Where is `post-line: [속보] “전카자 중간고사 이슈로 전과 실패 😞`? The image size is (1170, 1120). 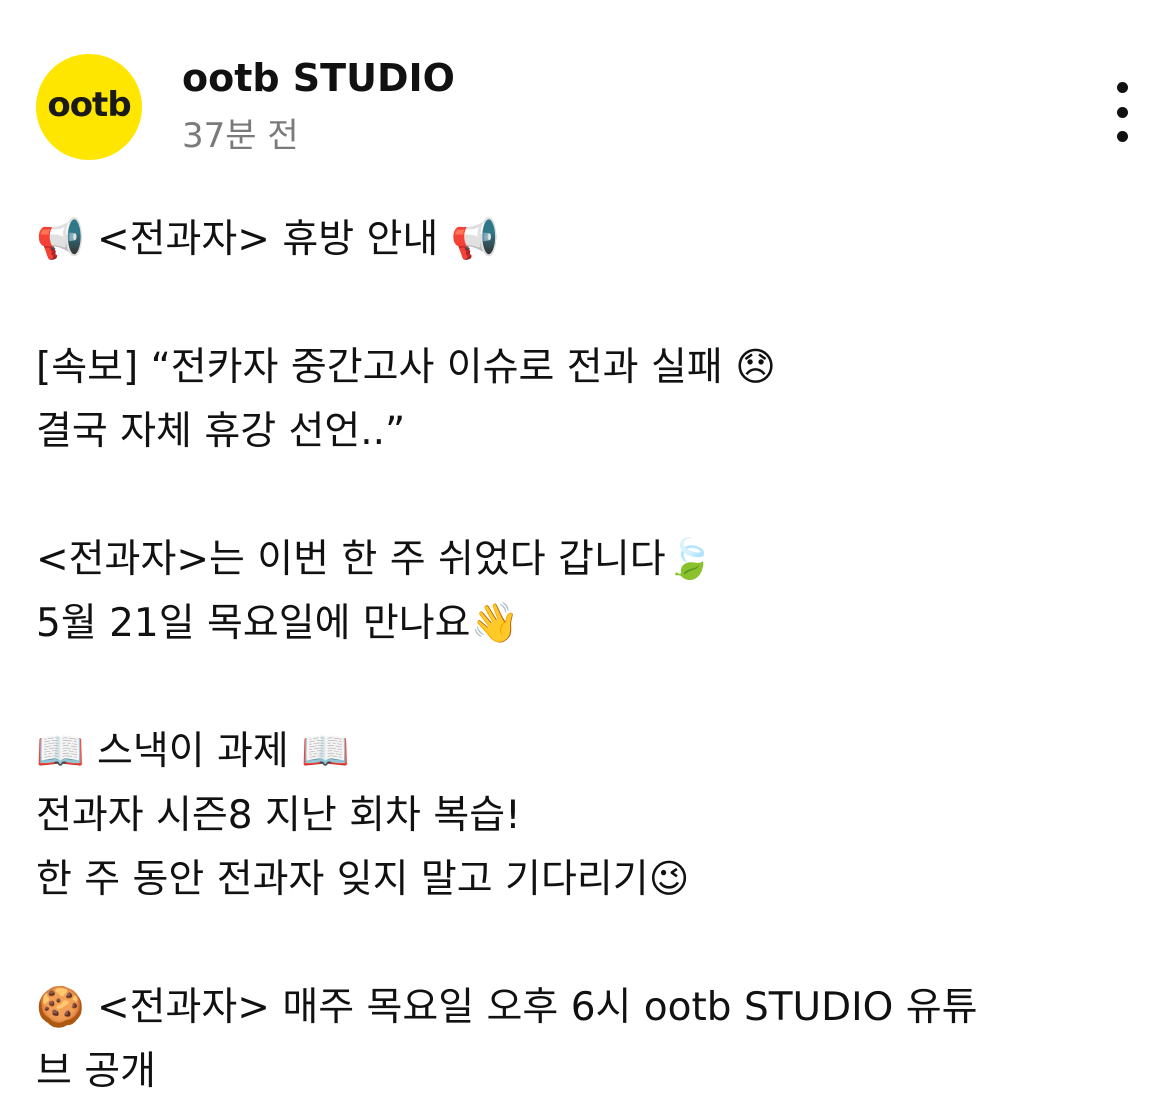 post-line: [속보] “전카자 중간고사 이슈로 전과 실패 😞 is located at coordinates (406, 367).